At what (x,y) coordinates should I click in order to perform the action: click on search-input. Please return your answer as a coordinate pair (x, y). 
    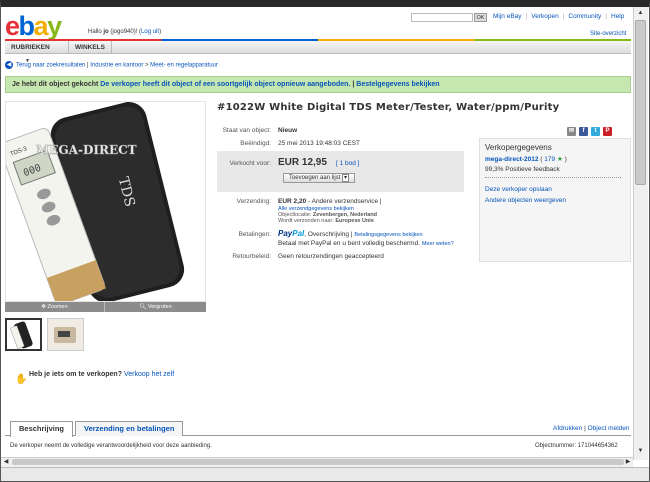
    Looking at the image, I should click on (442, 17).